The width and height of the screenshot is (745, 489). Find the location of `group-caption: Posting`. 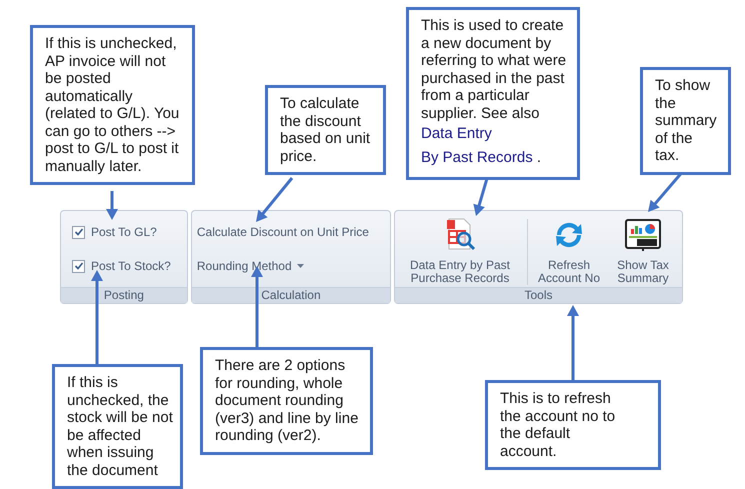

group-caption: Posting is located at coordinates (124, 295).